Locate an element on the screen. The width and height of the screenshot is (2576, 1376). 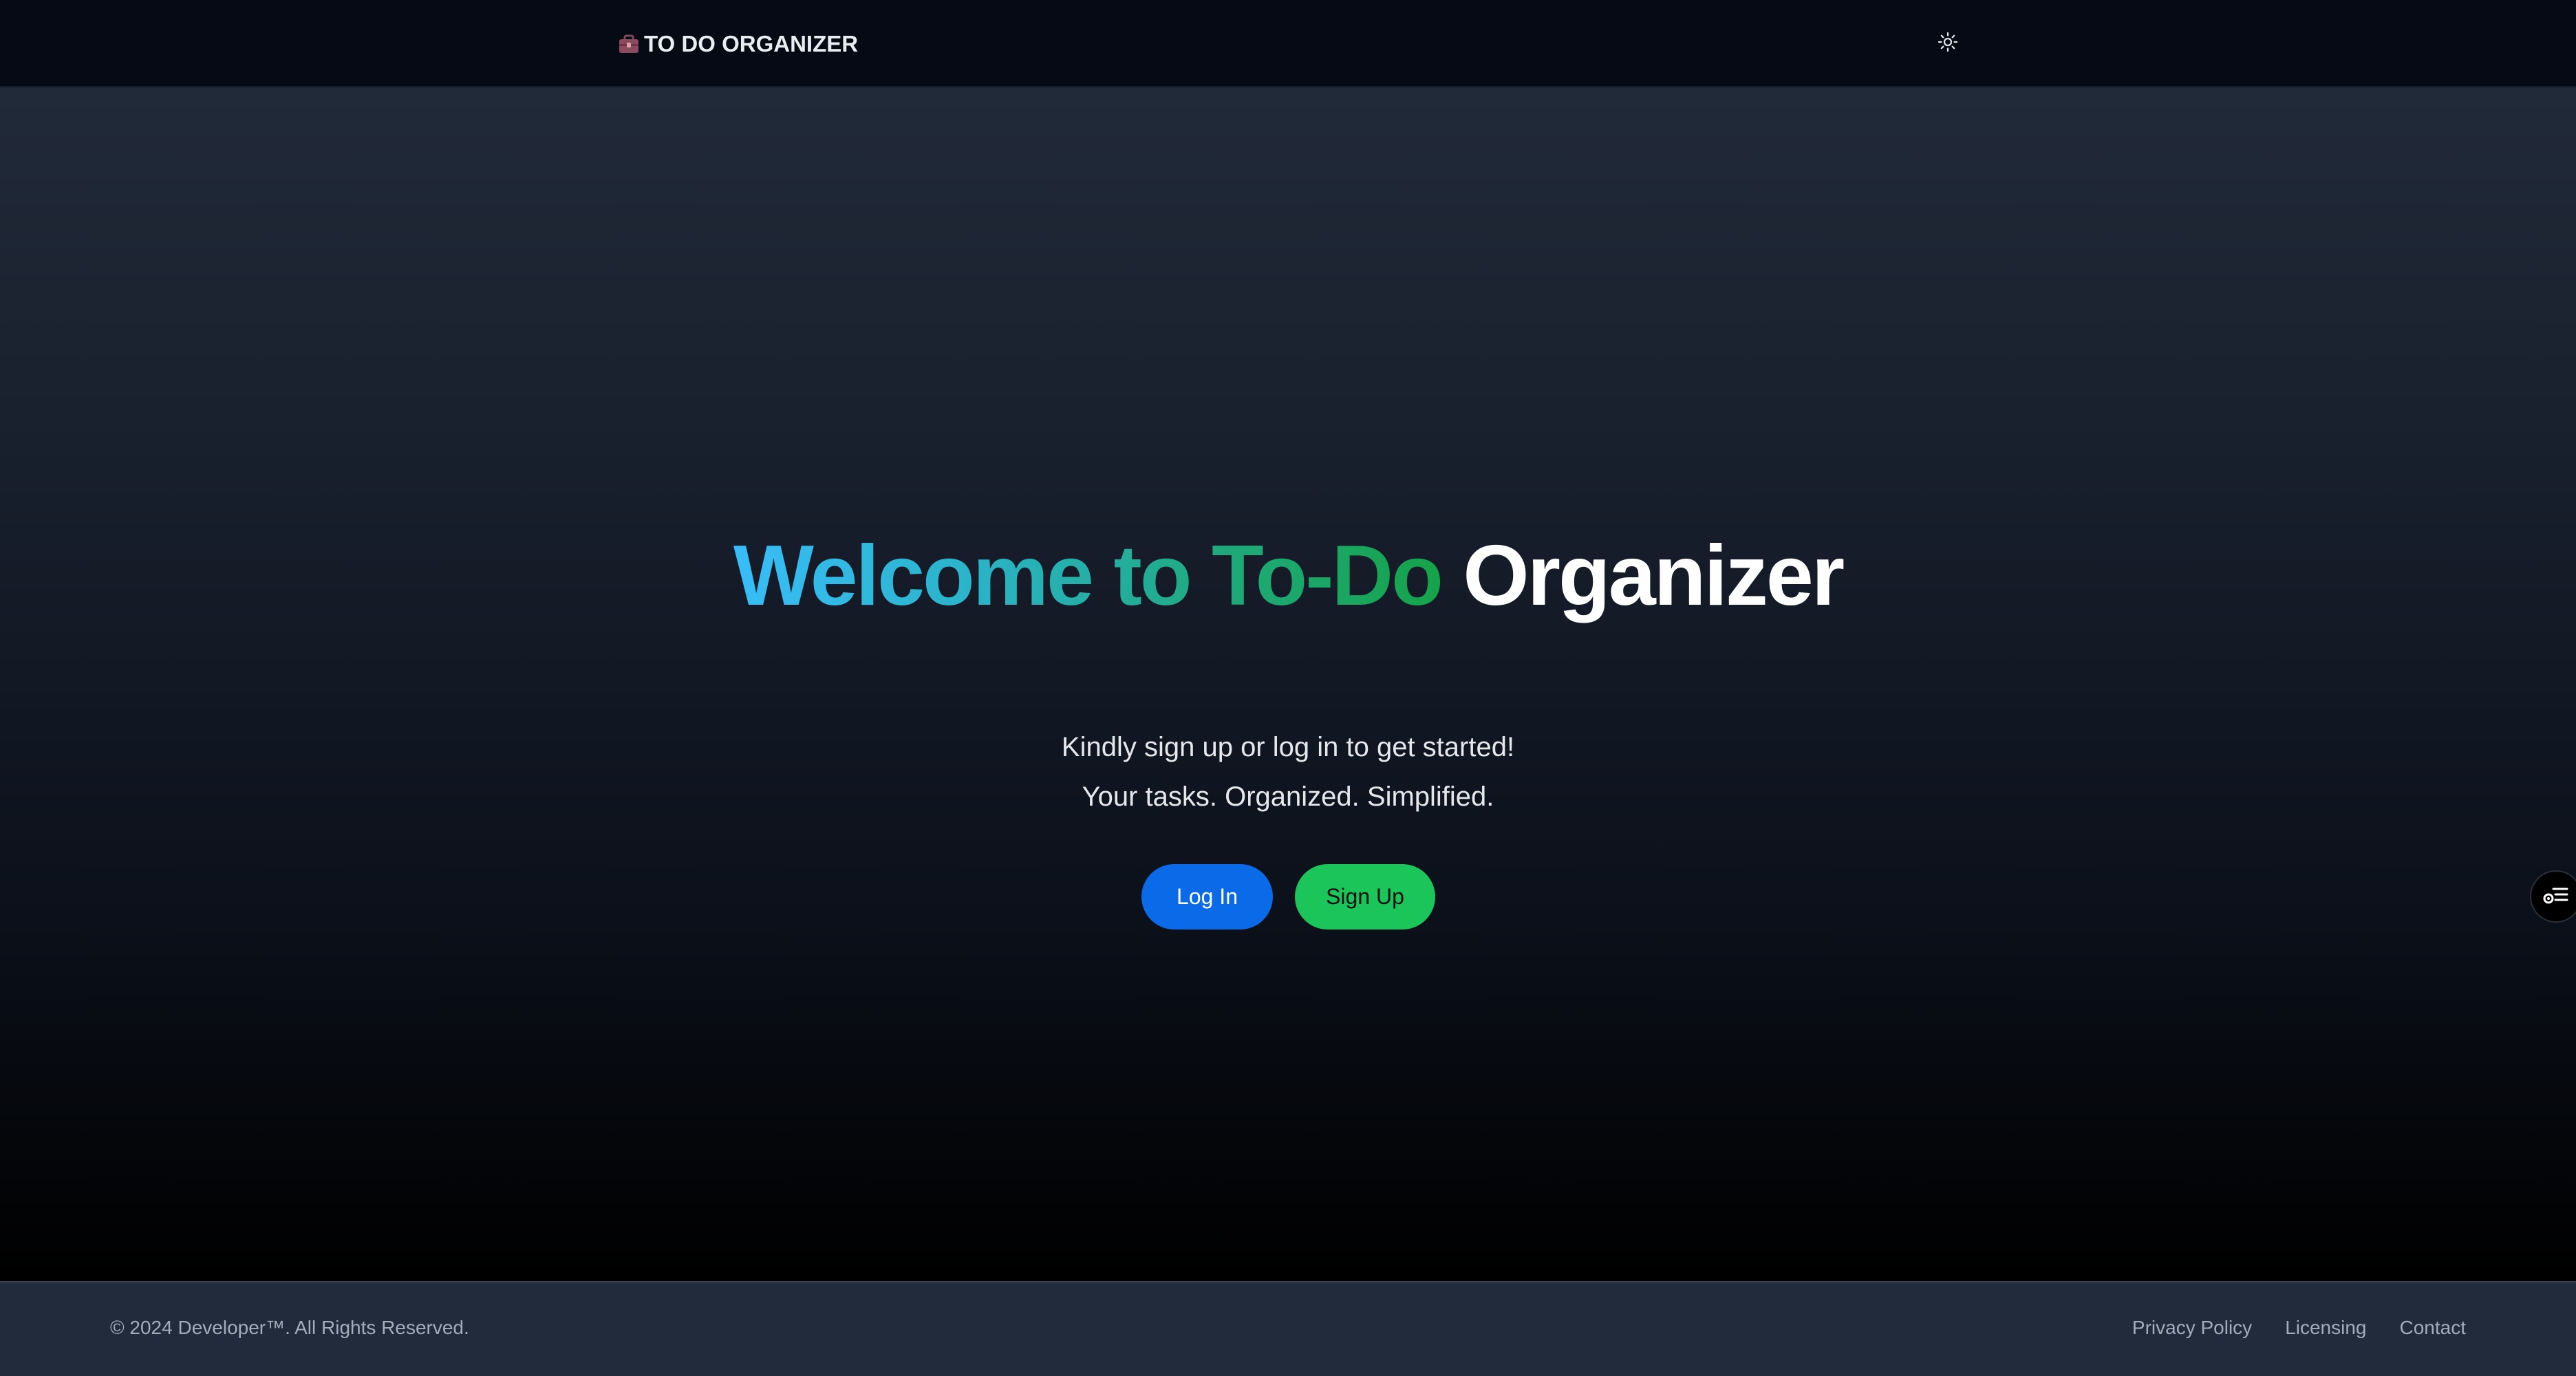
floating-settings-button is located at coordinates (2553, 896).